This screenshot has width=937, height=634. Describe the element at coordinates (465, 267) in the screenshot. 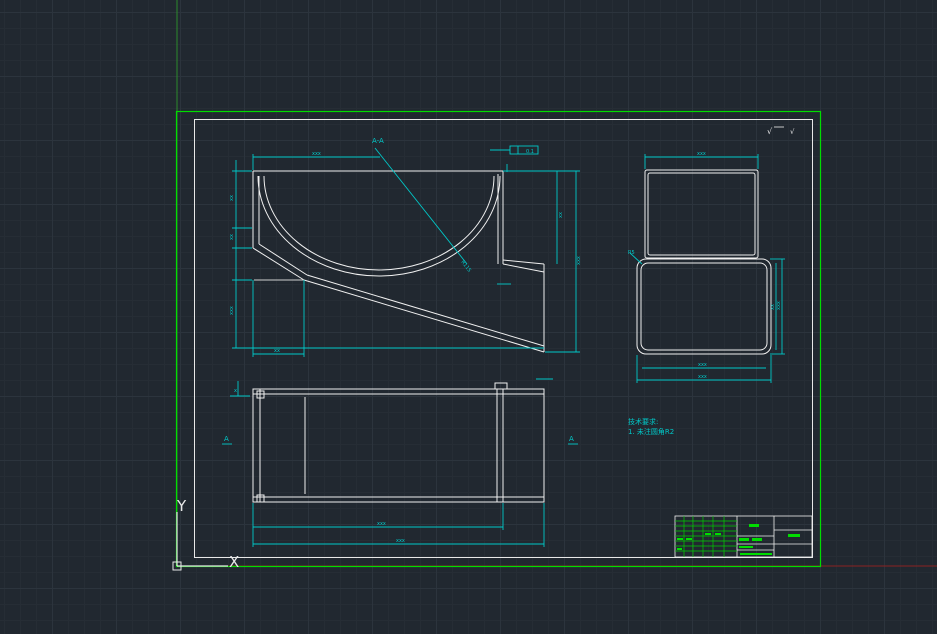

I see `svg-text: R115` at that location.